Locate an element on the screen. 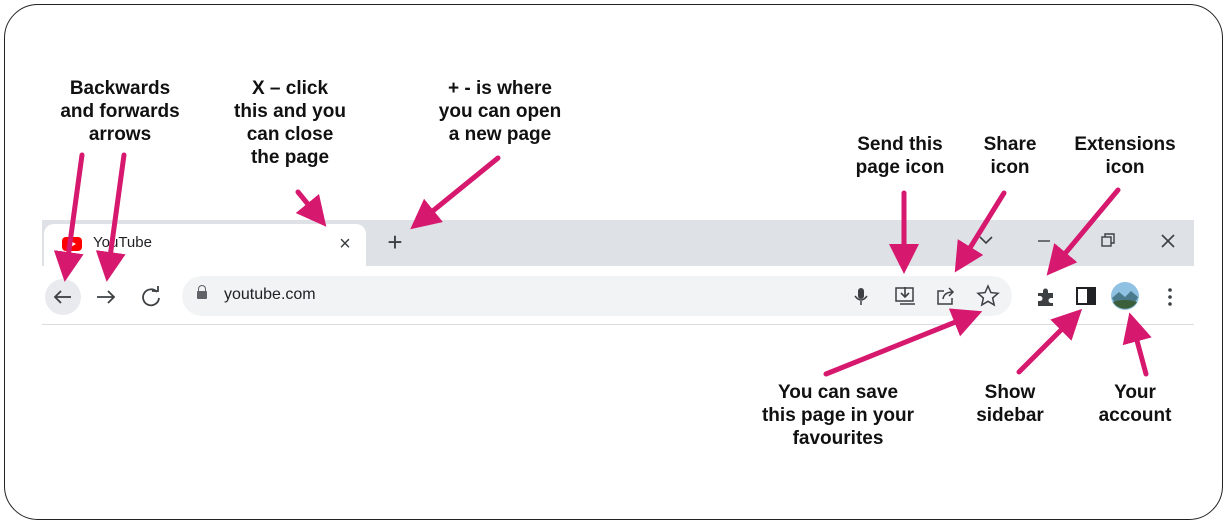 The width and height of the screenshot is (1229, 526). close-window-icon is located at coordinates (1168, 241).